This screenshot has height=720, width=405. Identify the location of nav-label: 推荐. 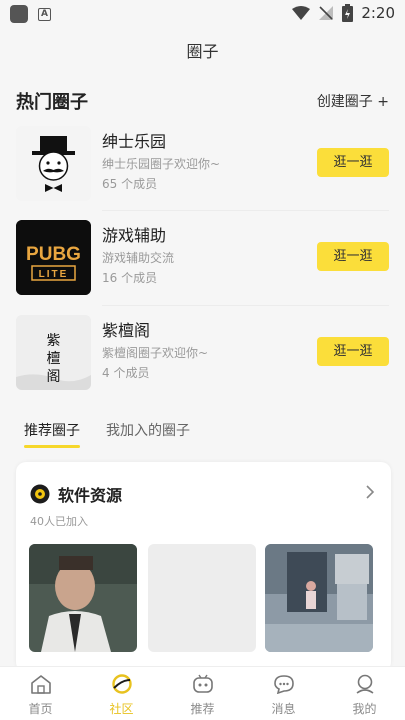
(202, 709).